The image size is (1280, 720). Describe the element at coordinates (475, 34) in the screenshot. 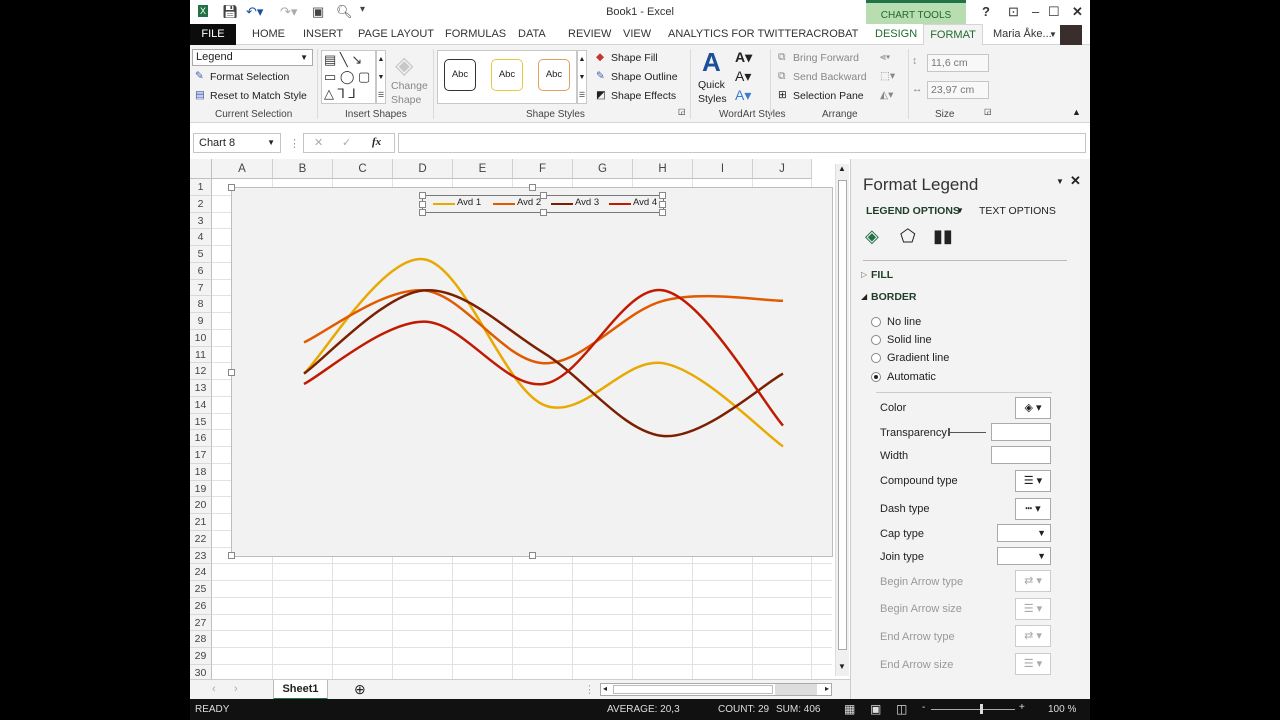

I see `tab-formulas: FORMULAS` at that location.